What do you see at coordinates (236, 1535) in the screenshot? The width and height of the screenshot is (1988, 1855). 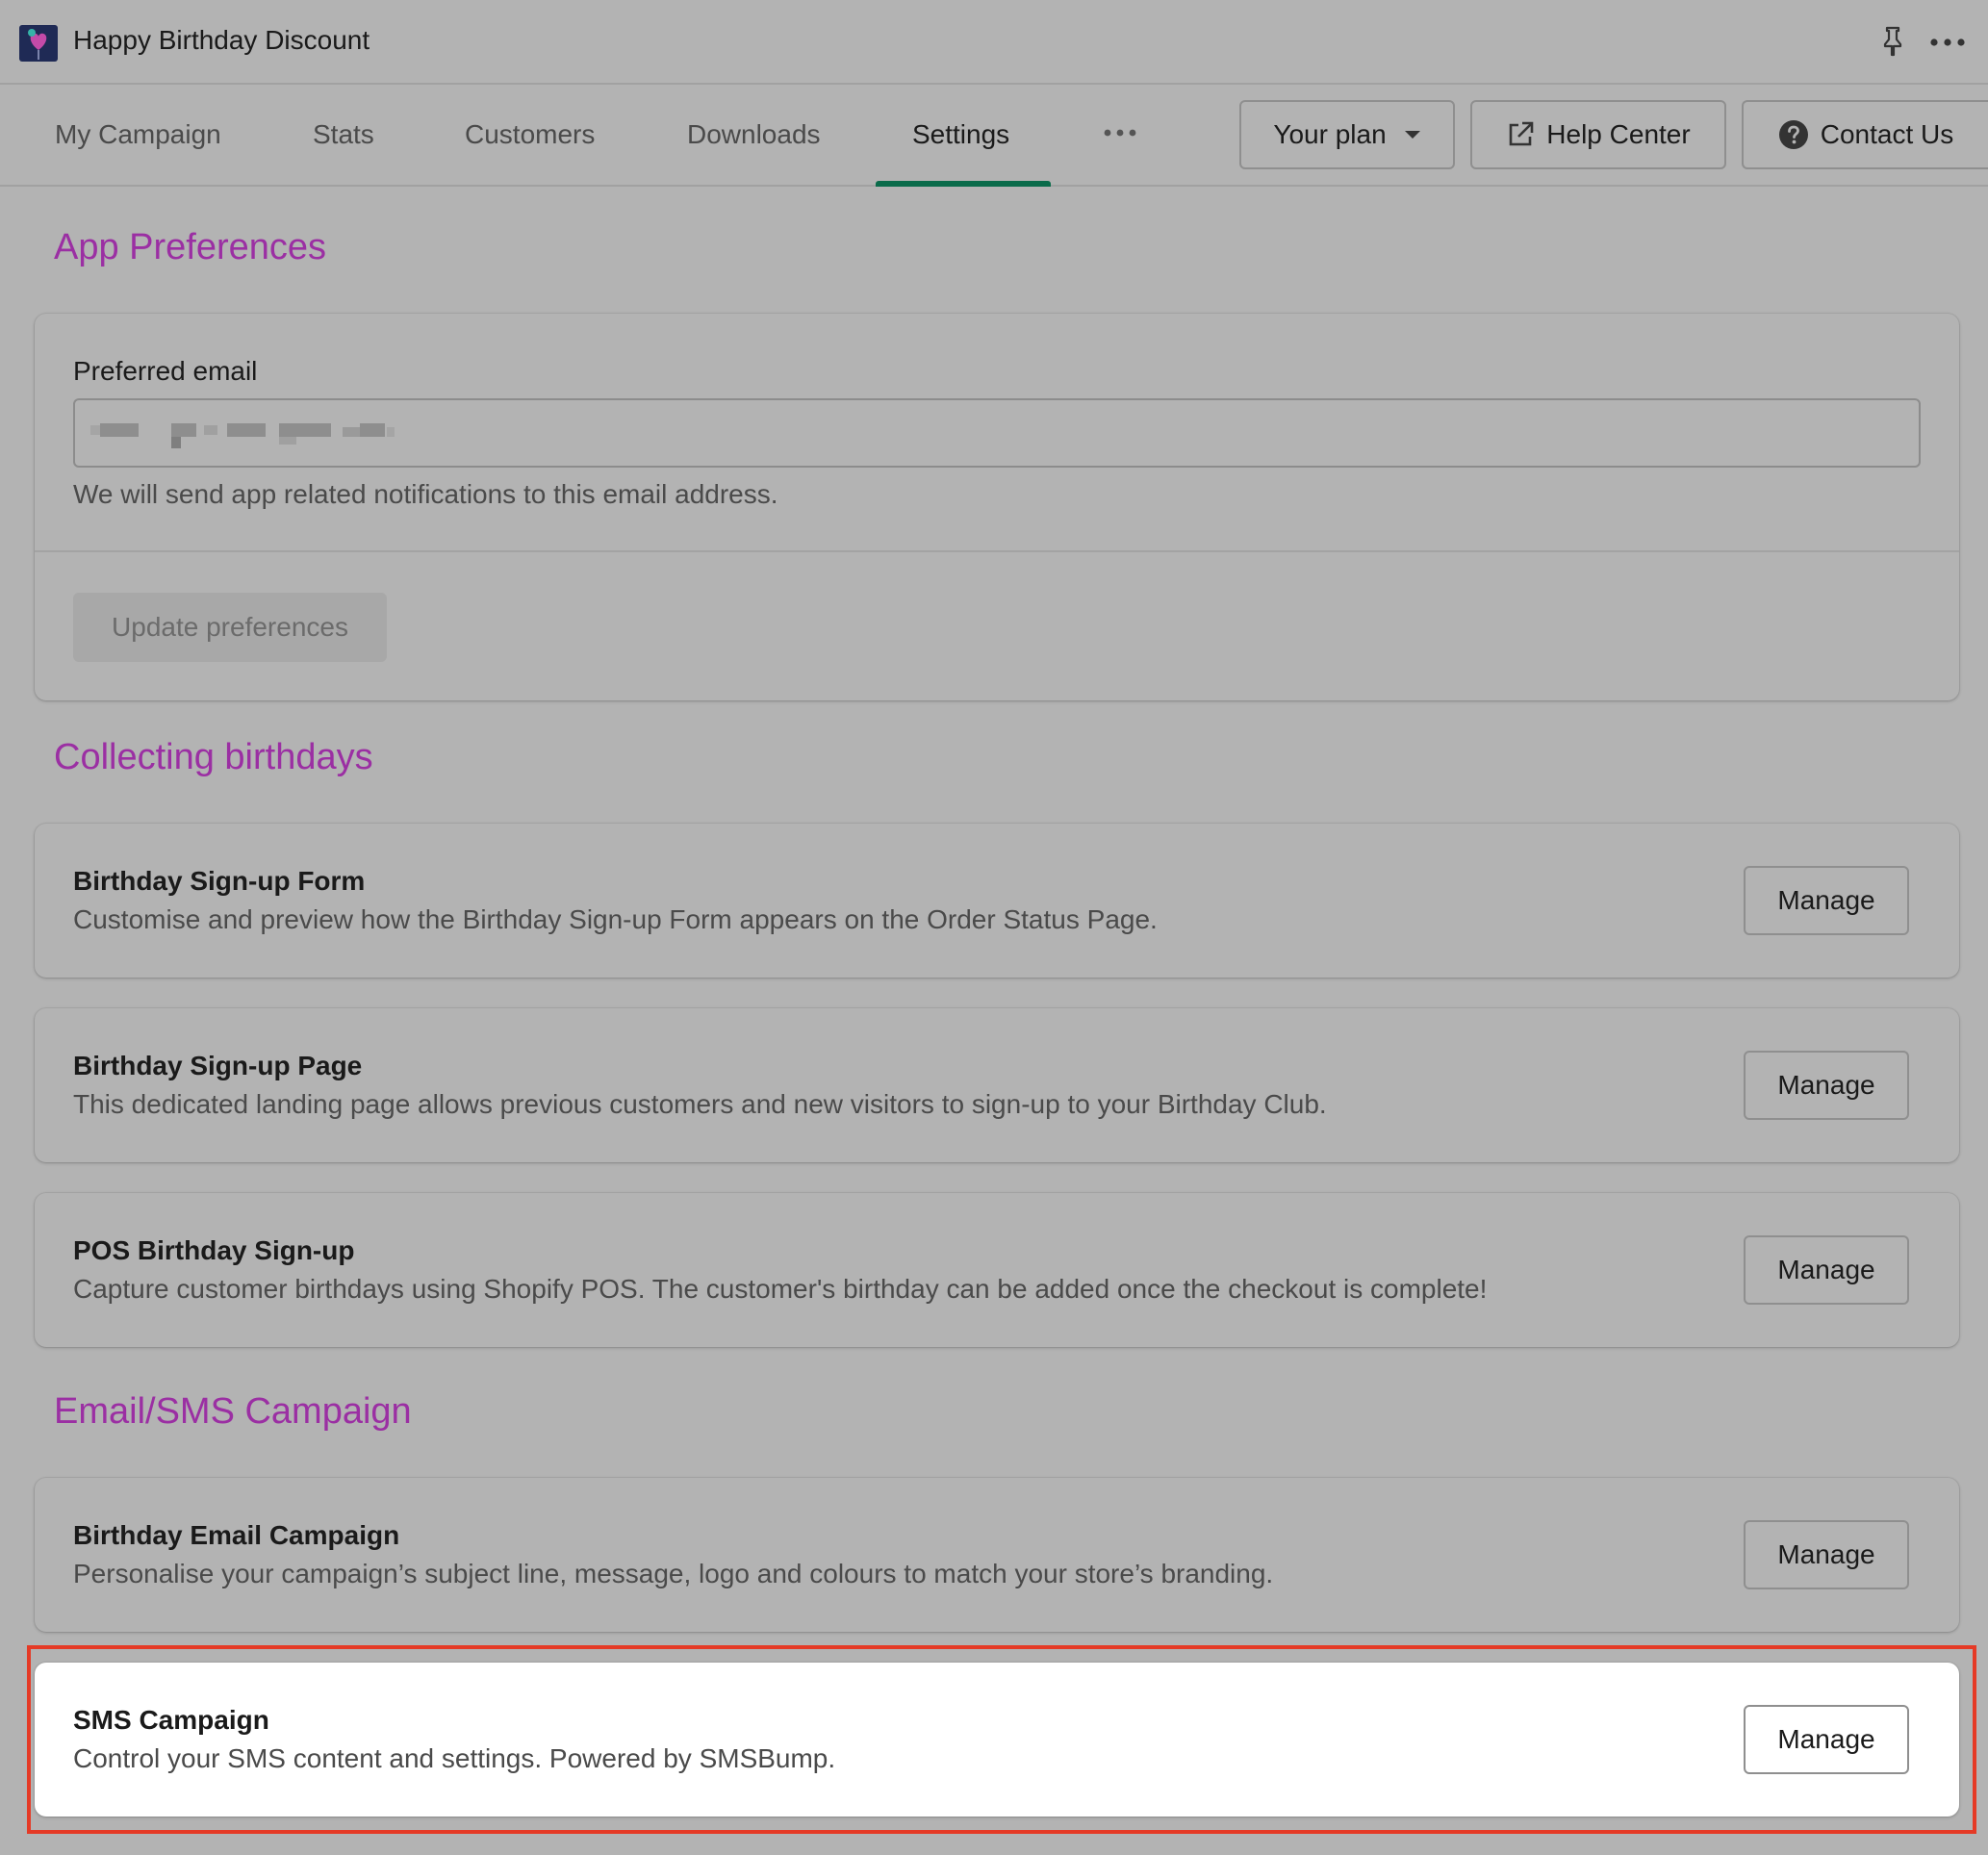 I see `card-title: Birthday Email Campaign` at bounding box center [236, 1535].